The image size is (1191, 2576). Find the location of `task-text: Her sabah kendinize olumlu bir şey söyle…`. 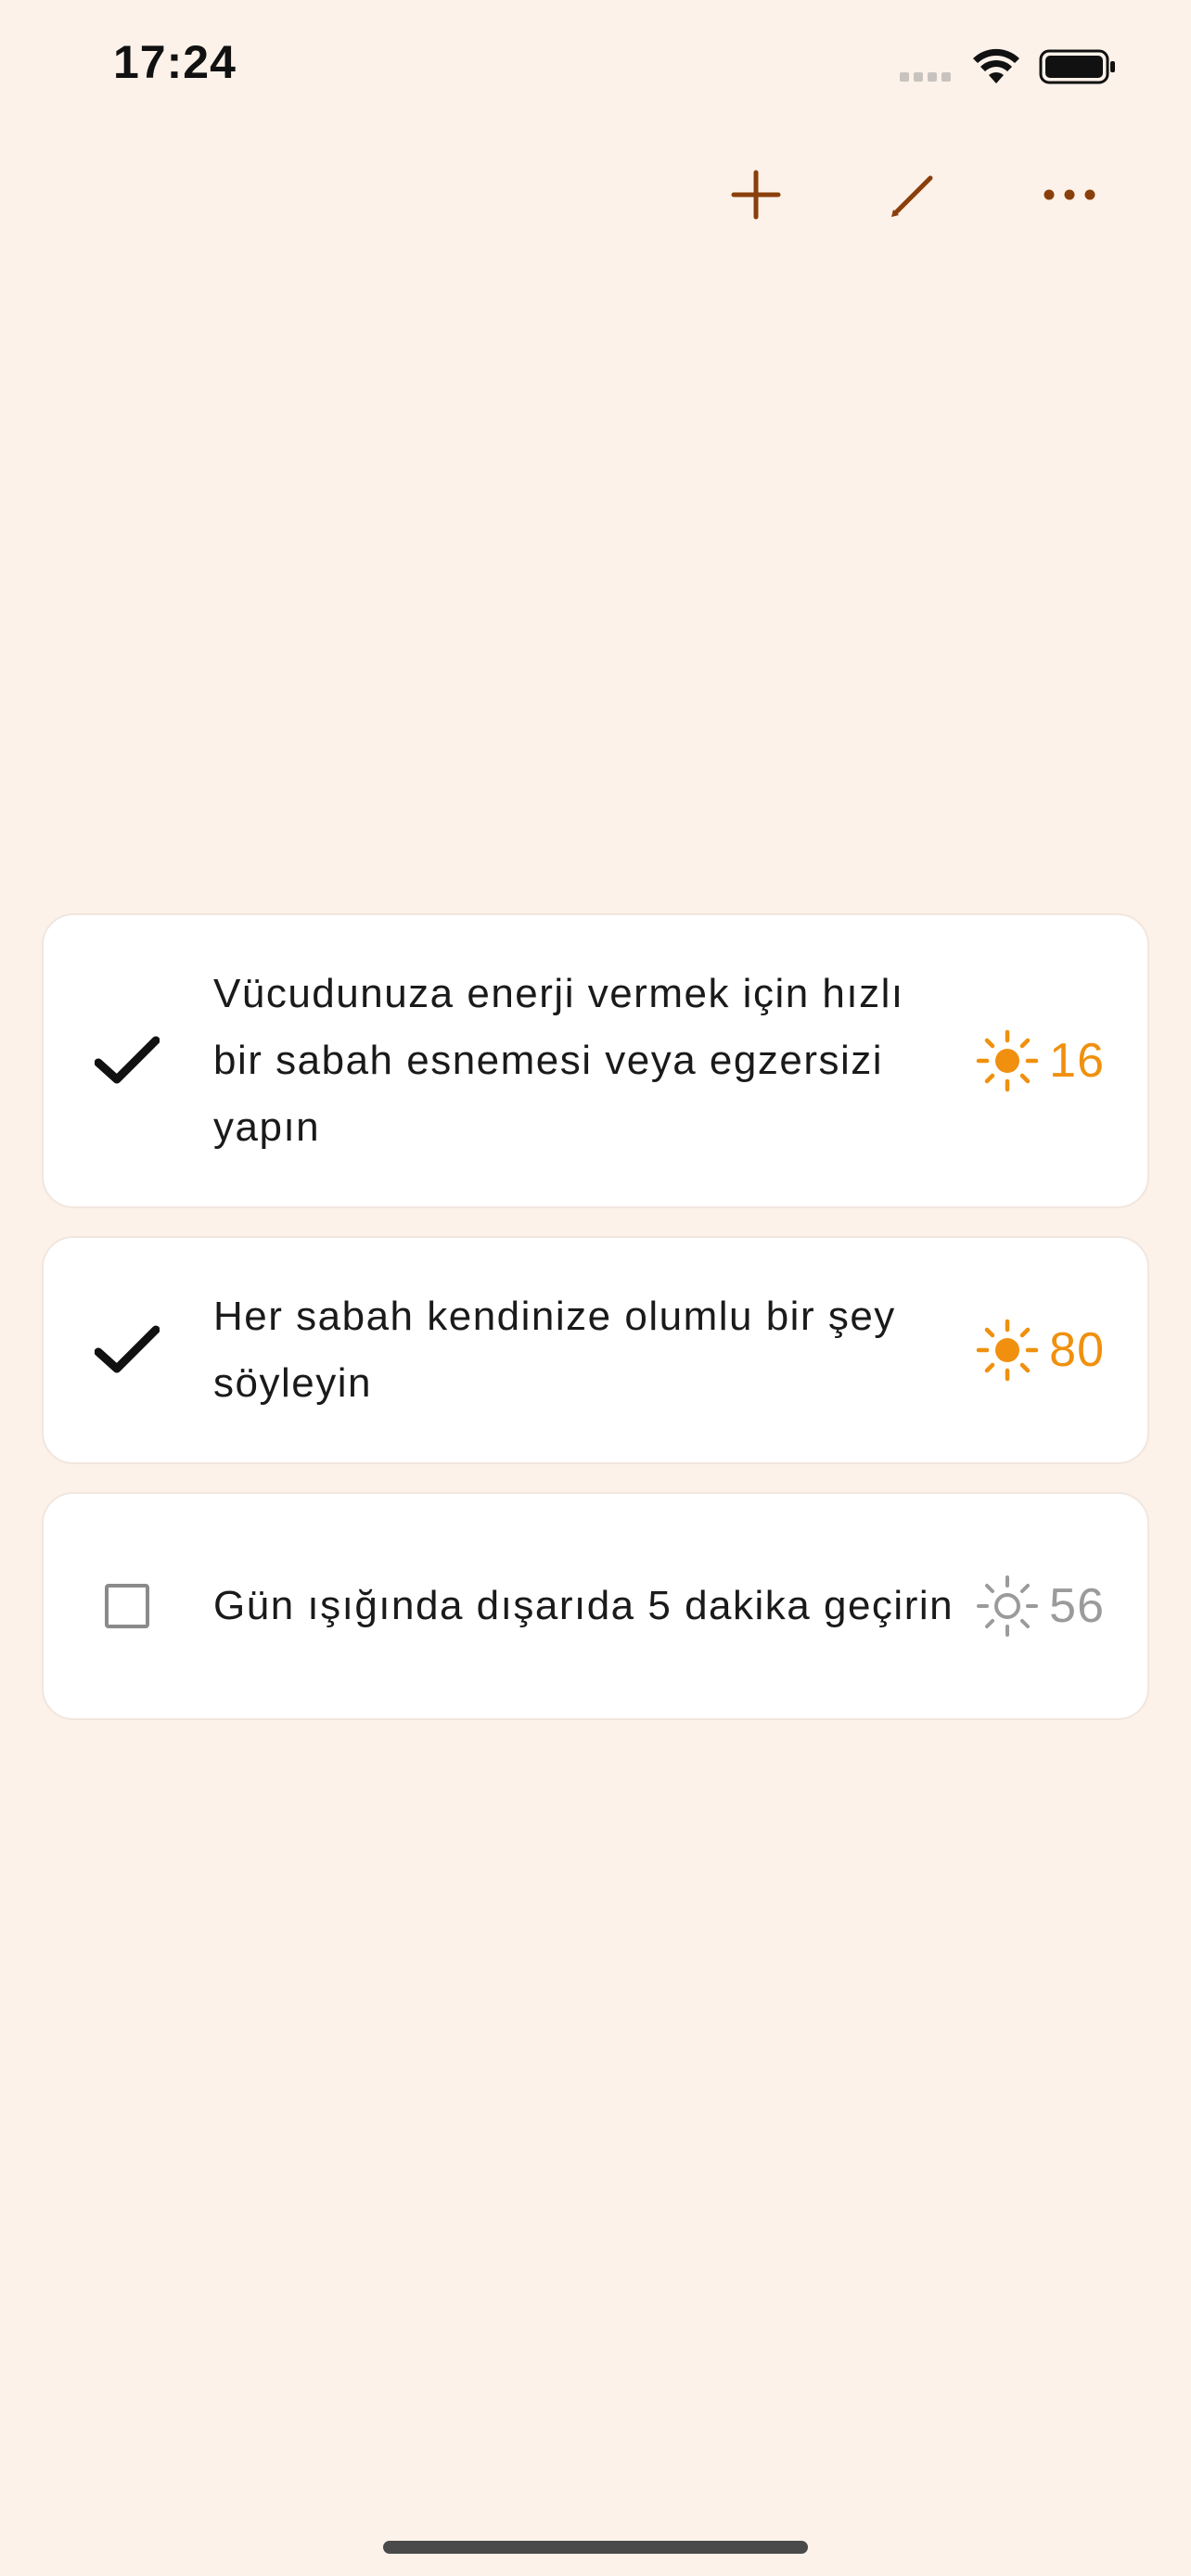

task-text: Her sabah kendinize olumlu bir şey söyle… is located at coordinates (554, 1350).